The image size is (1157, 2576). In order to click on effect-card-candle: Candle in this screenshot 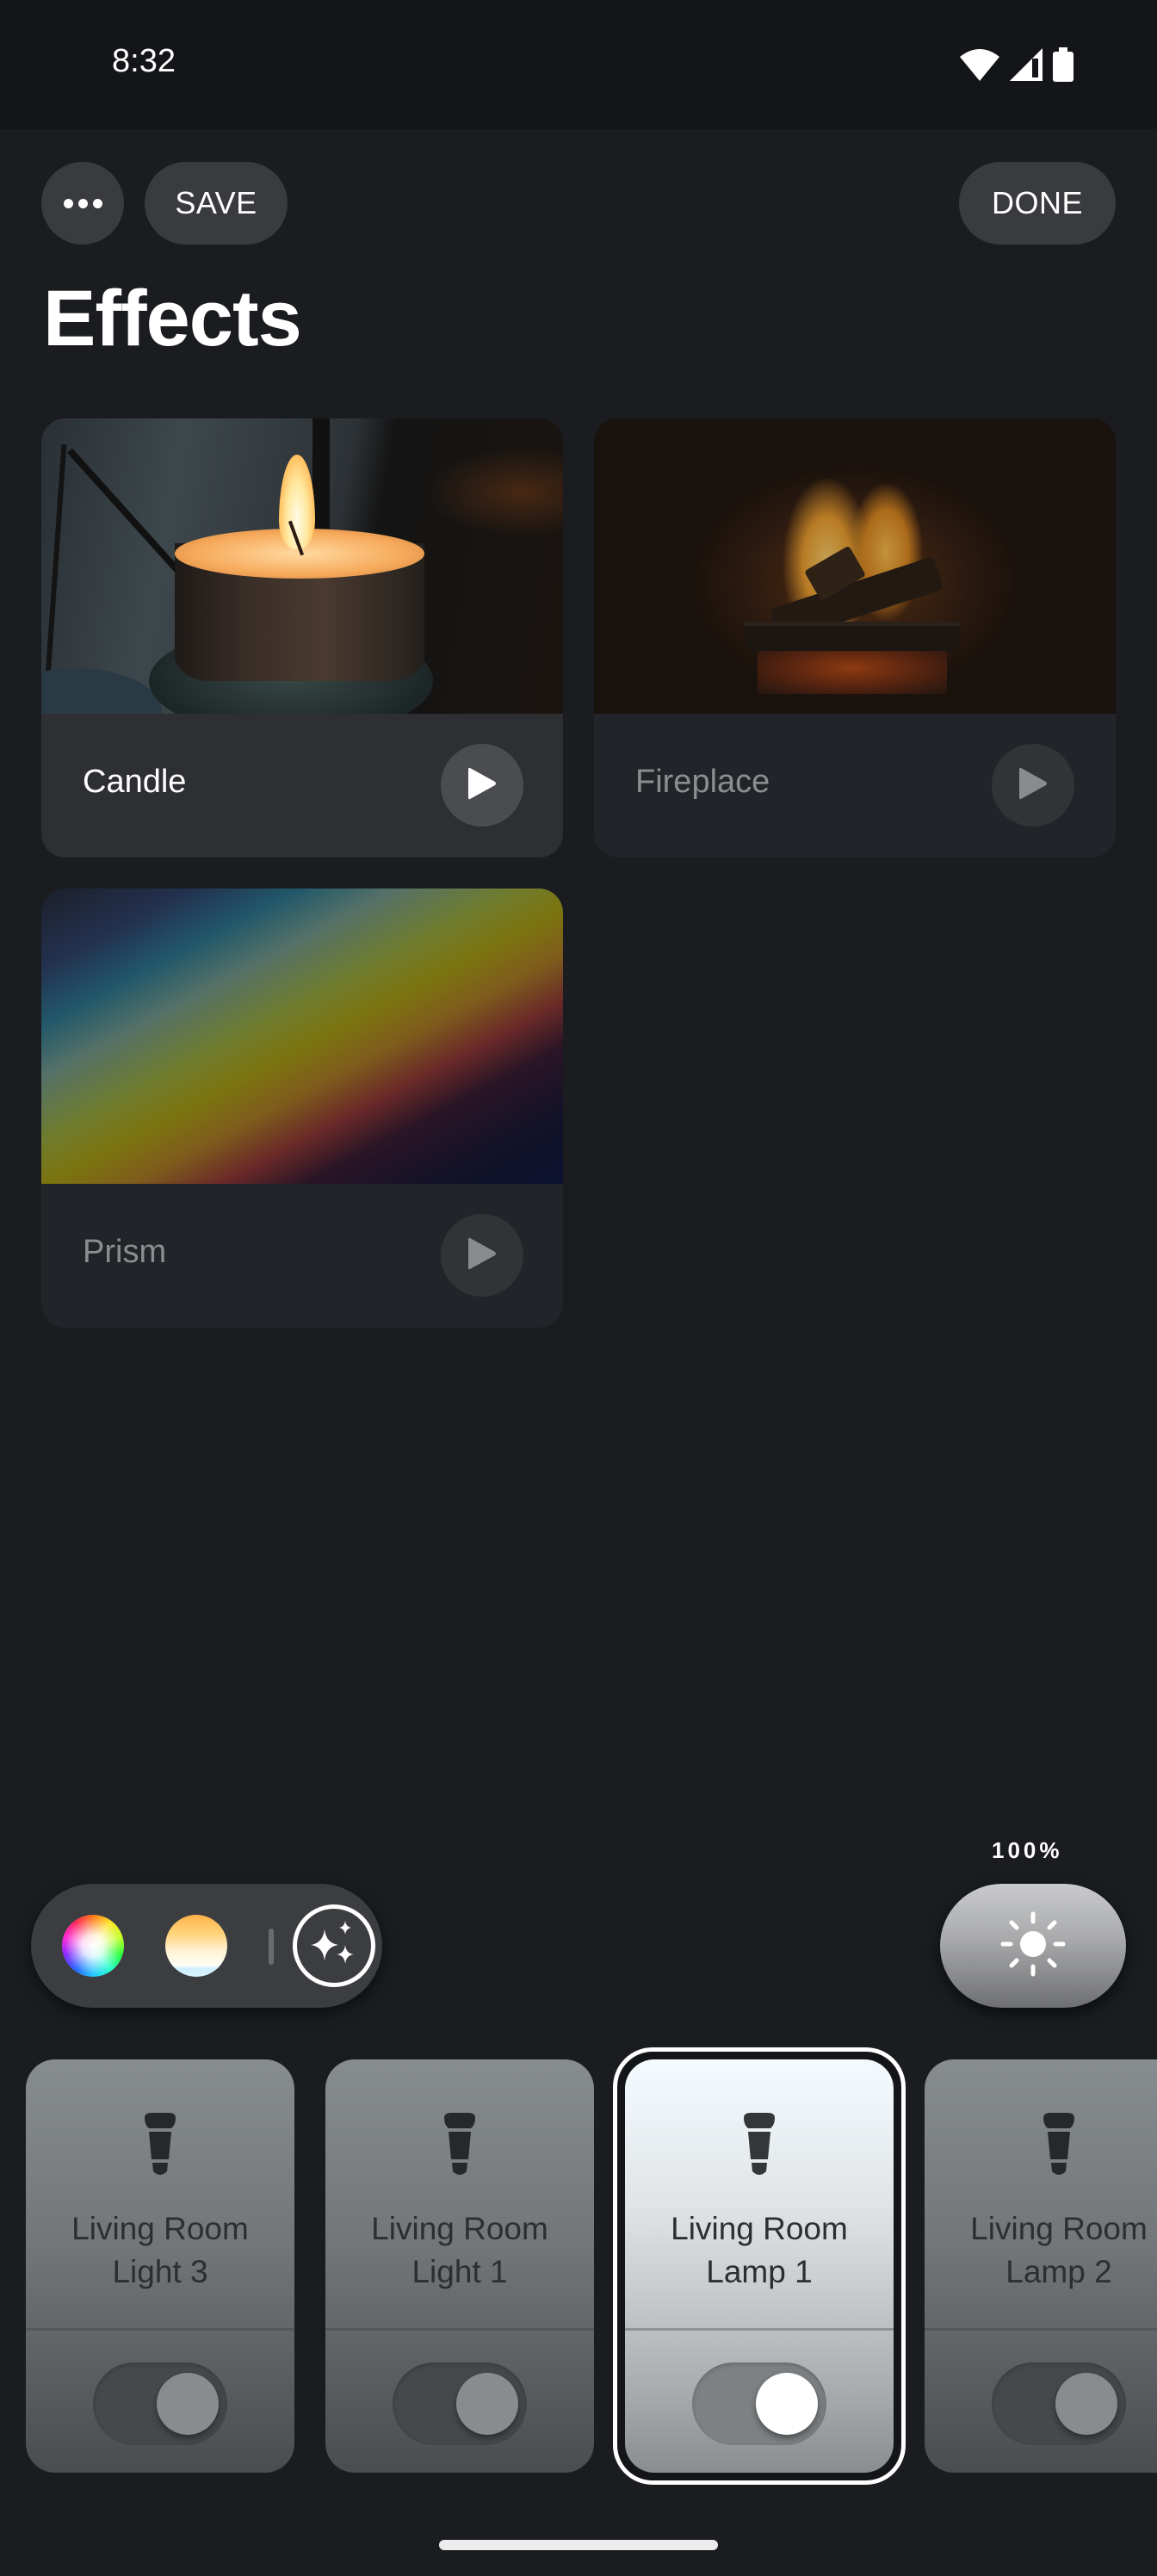, I will do `click(302, 638)`.